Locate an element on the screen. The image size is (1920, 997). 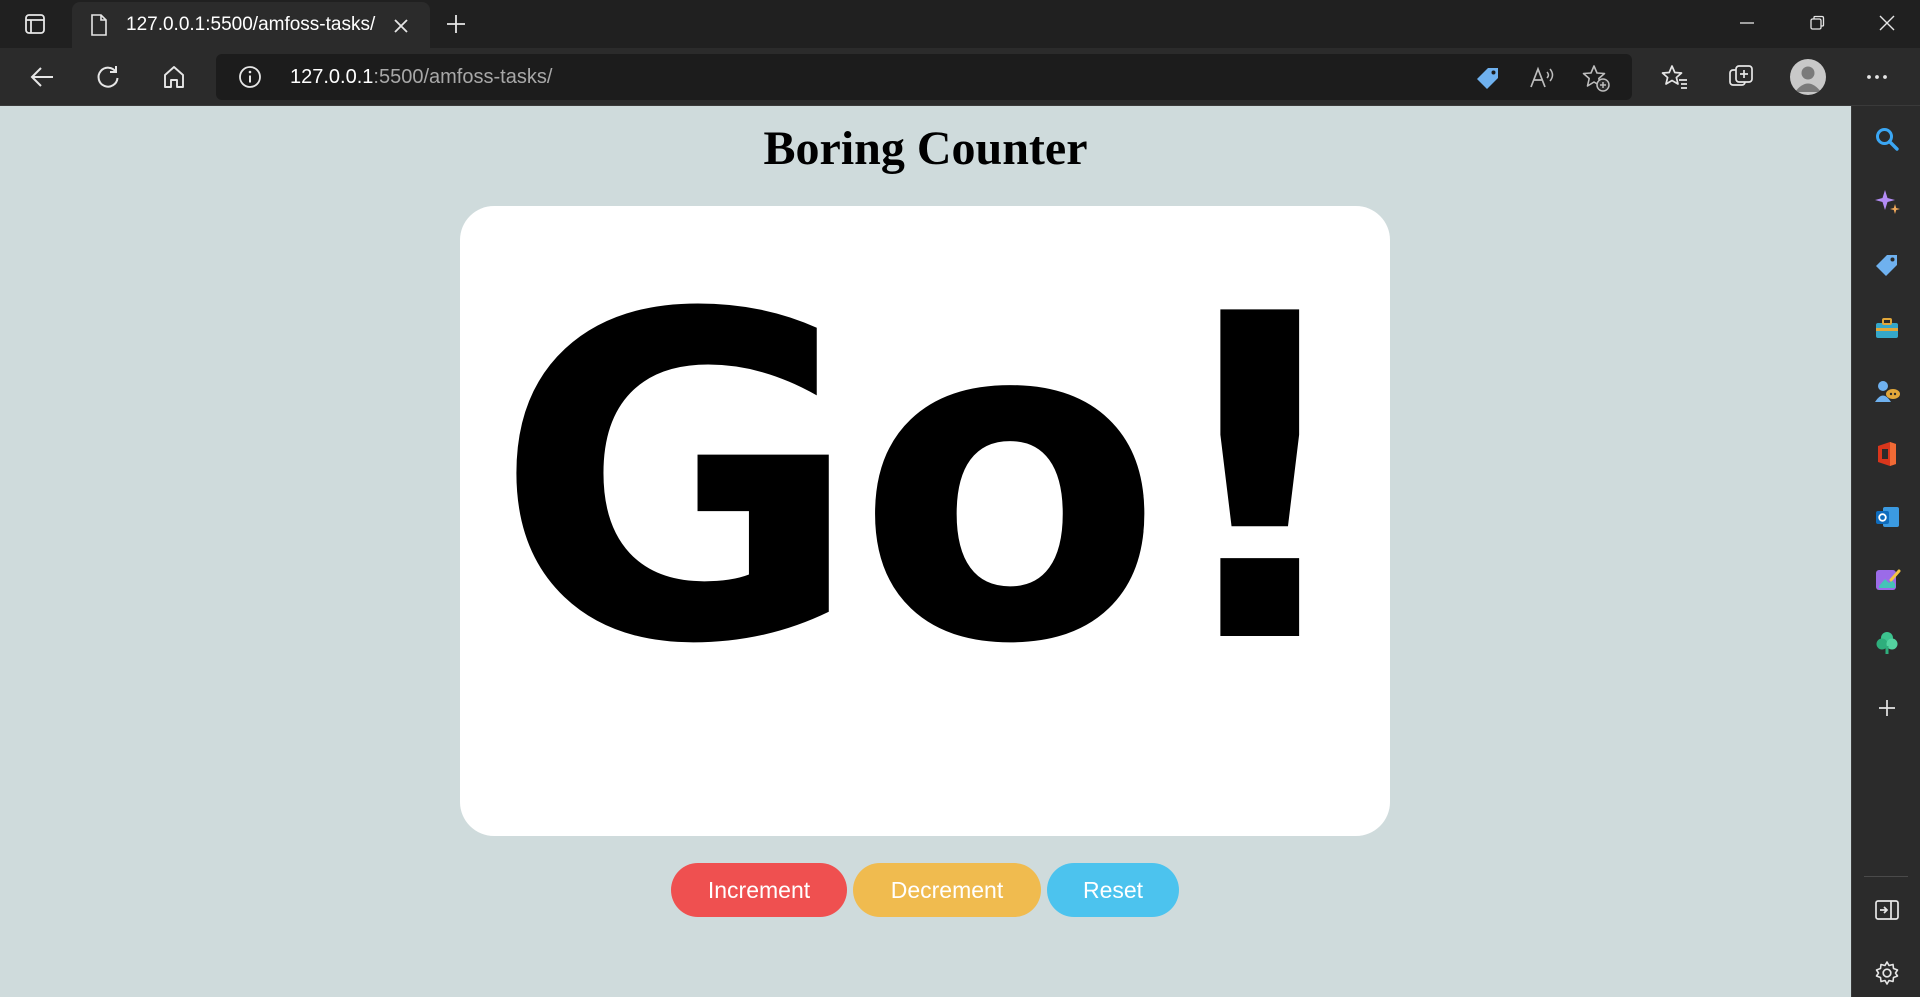
add-favorite-icon is located at coordinates (1596, 78).